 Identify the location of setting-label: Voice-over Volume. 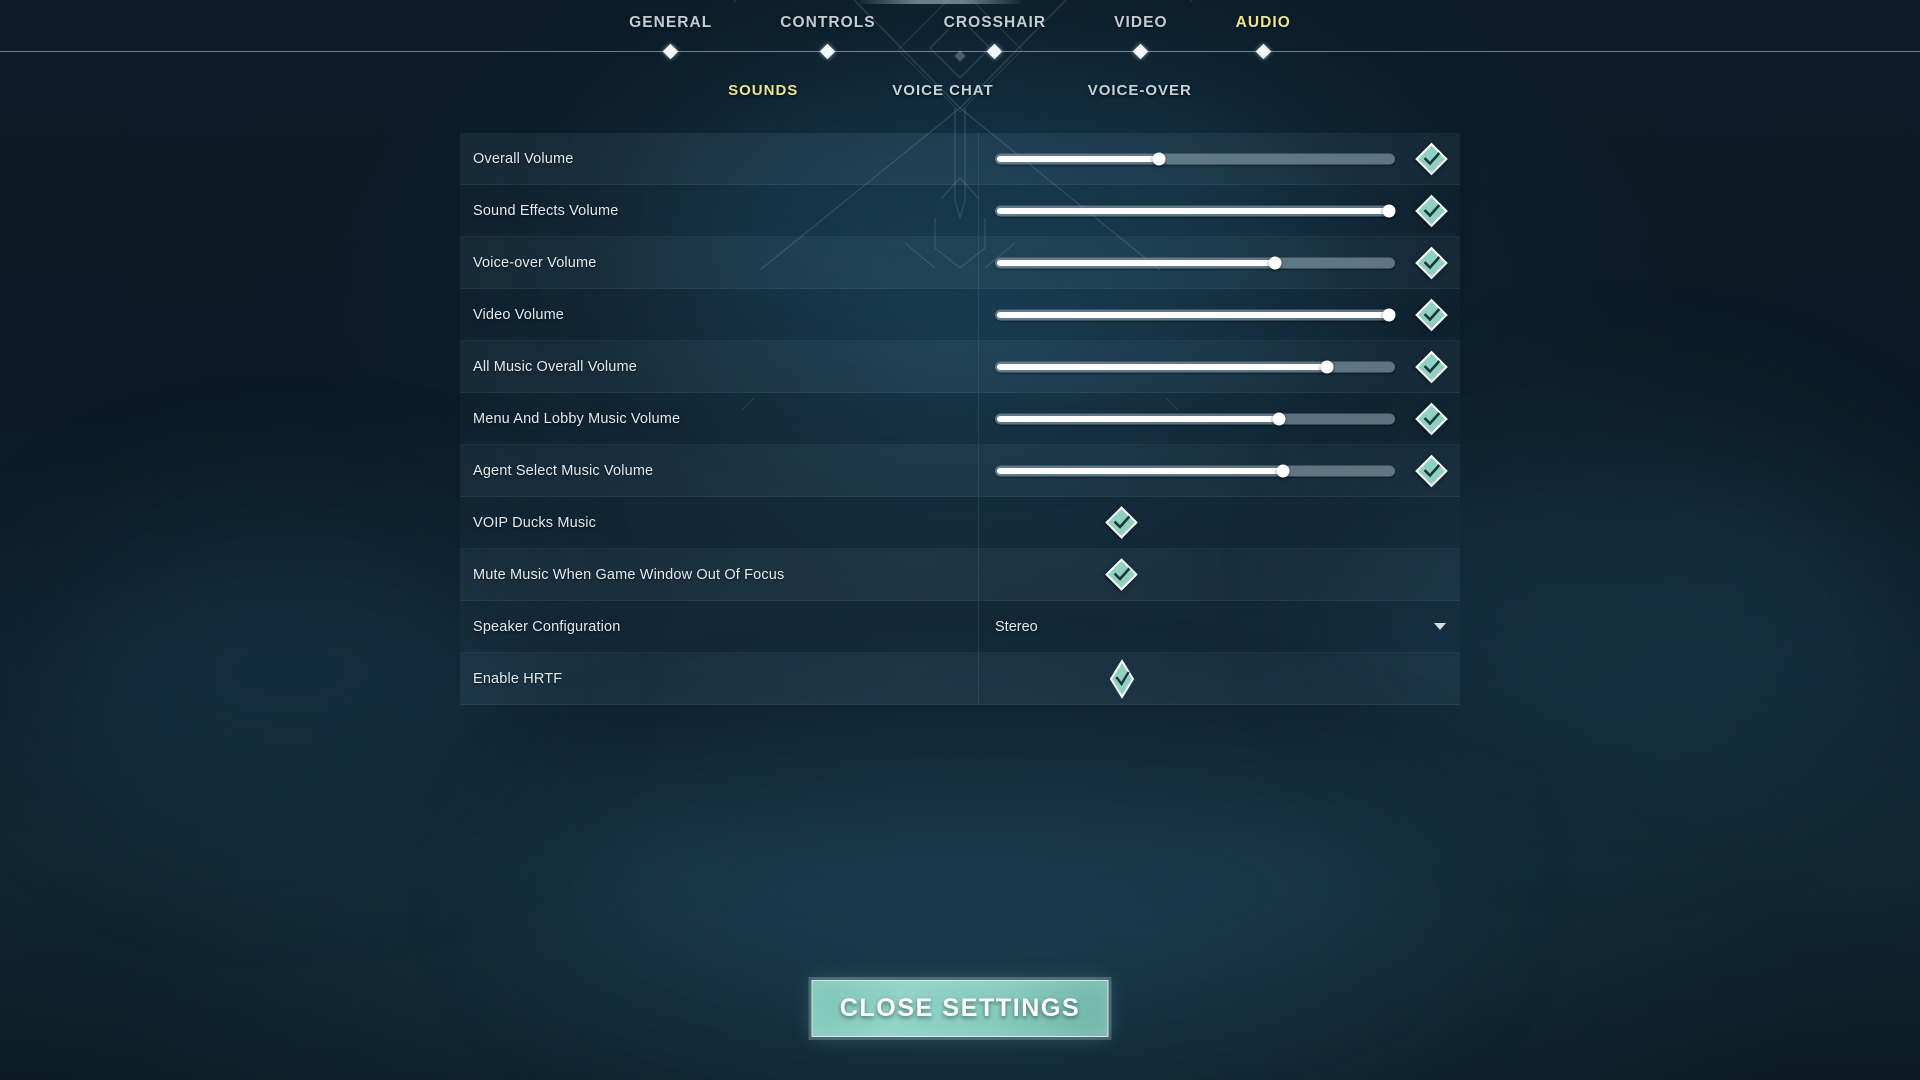
(535, 262).